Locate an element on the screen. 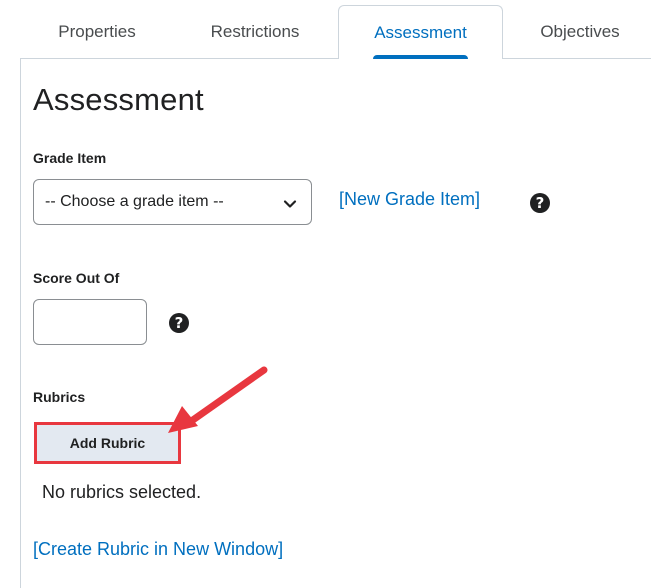 This screenshot has height=588, width=651. chevron-down-icon is located at coordinates (290, 204).